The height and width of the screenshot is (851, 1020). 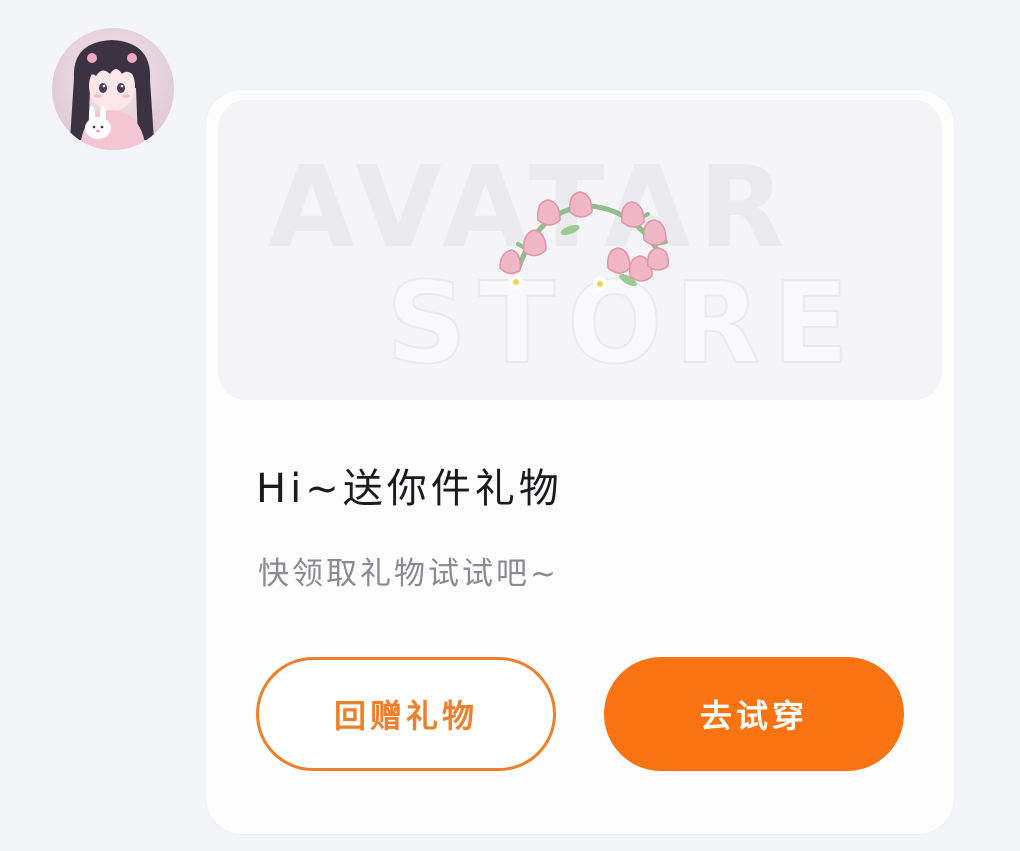 What do you see at coordinates (754, 714) in the screenshot?
I see `try-on-button: 去试穿` at bounding box center [754, 714].